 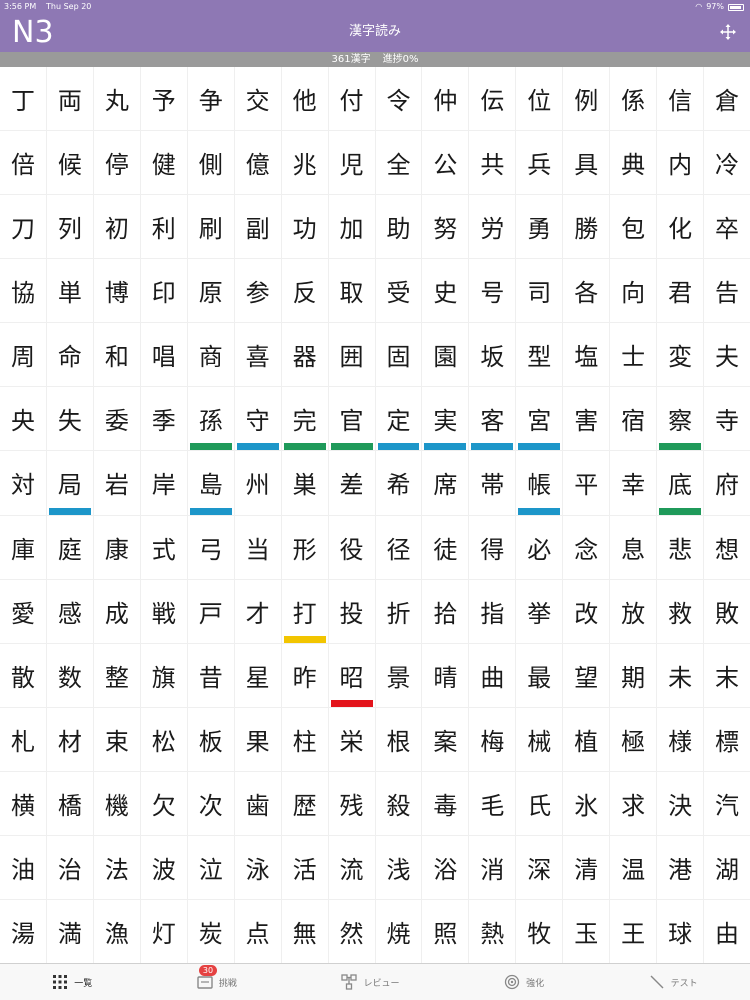 What do you see at coordinates (72, 982) in the screenshot?
I see `tab-list: 一覧` at bounding box center [72, 982].